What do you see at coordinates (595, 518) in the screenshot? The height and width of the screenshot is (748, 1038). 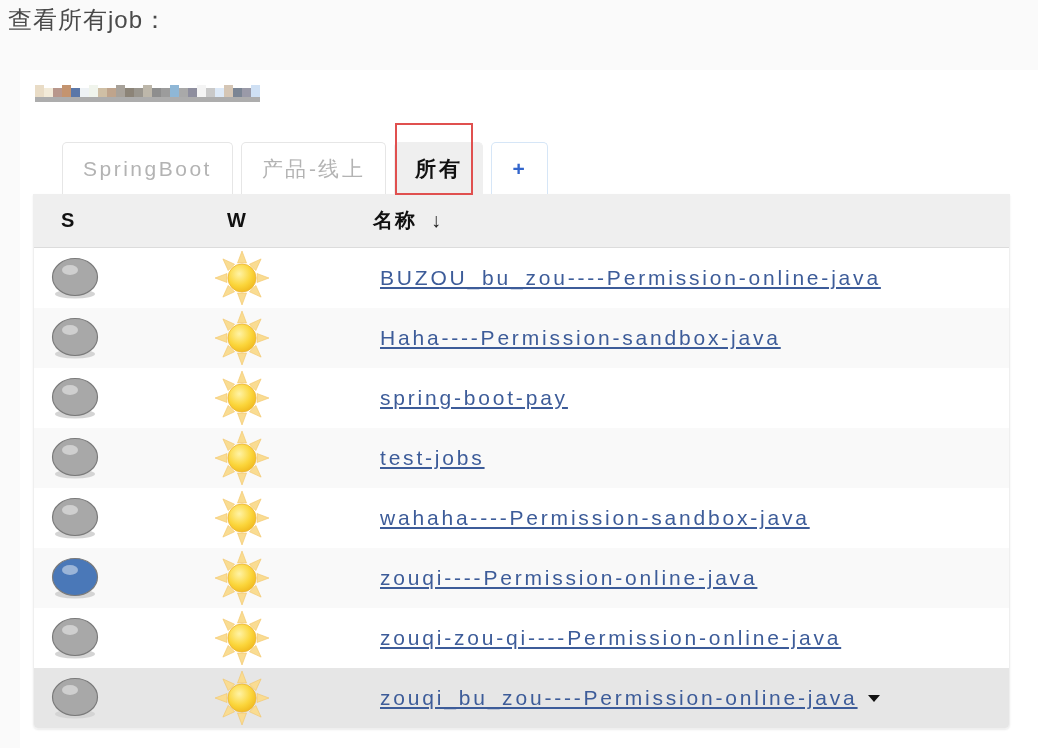 I see `job-link: wahaha----Permission-sandbox-java` at bounding box center [595, 518].